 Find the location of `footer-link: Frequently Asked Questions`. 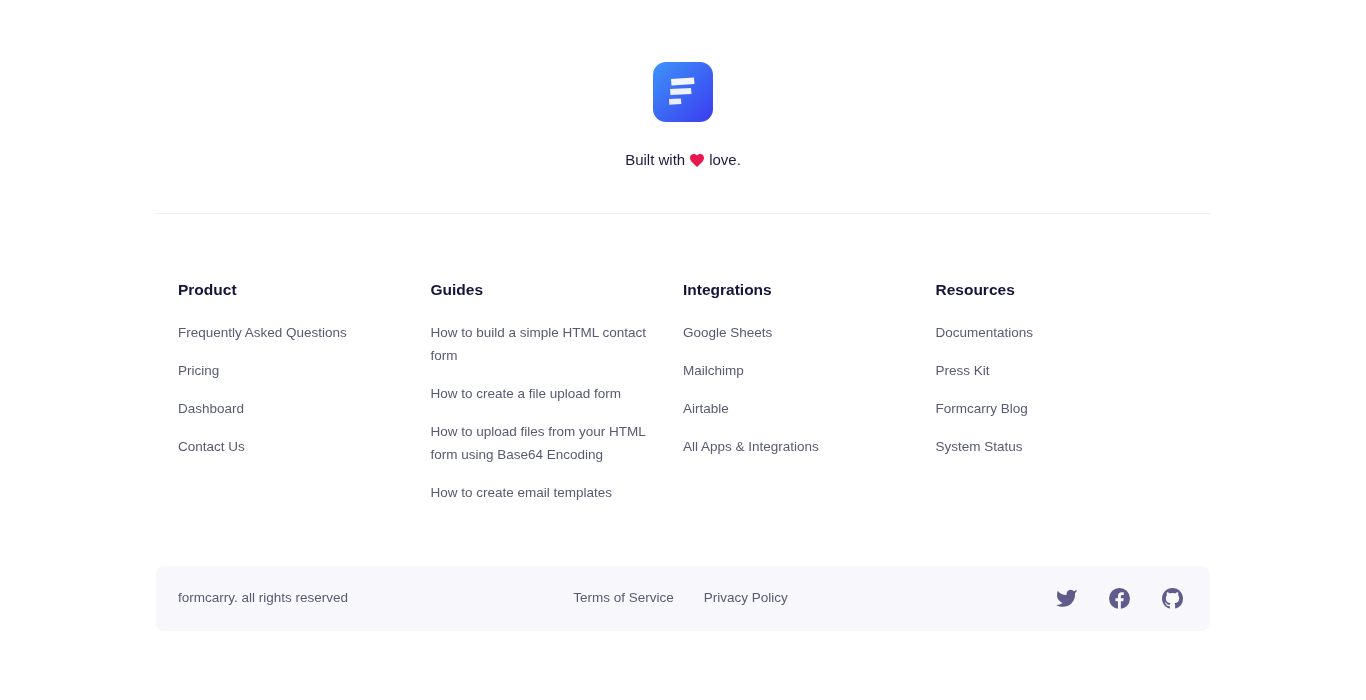

footer-link: Frequently Asked Questions is located at coordinates (262, 332).